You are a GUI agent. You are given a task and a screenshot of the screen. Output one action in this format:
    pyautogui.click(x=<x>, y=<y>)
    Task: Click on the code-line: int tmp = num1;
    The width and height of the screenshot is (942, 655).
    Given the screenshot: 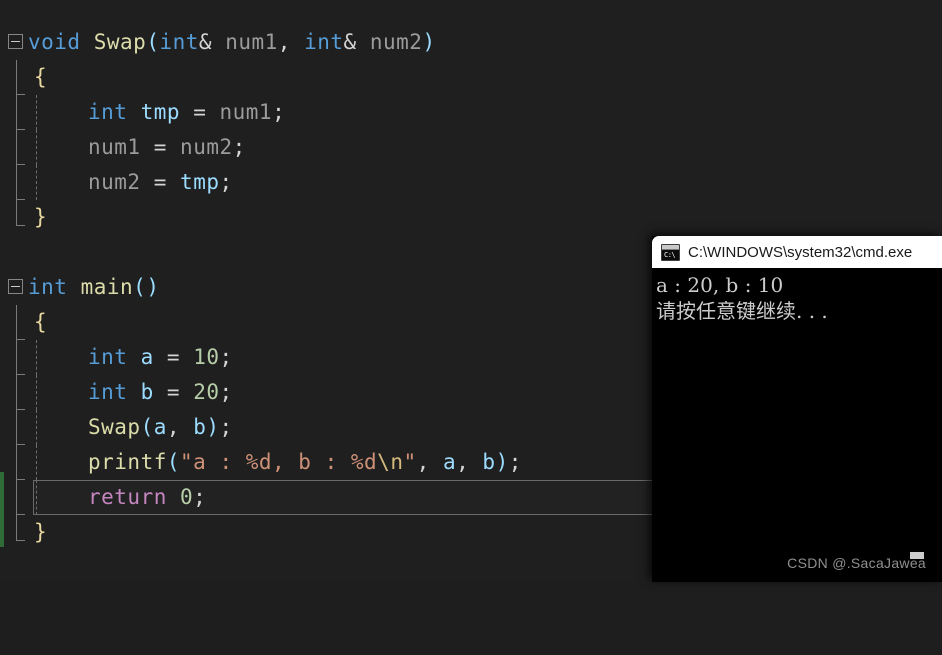 What is the action you would take?
    pyautogui.click(x=471, y=112)
    